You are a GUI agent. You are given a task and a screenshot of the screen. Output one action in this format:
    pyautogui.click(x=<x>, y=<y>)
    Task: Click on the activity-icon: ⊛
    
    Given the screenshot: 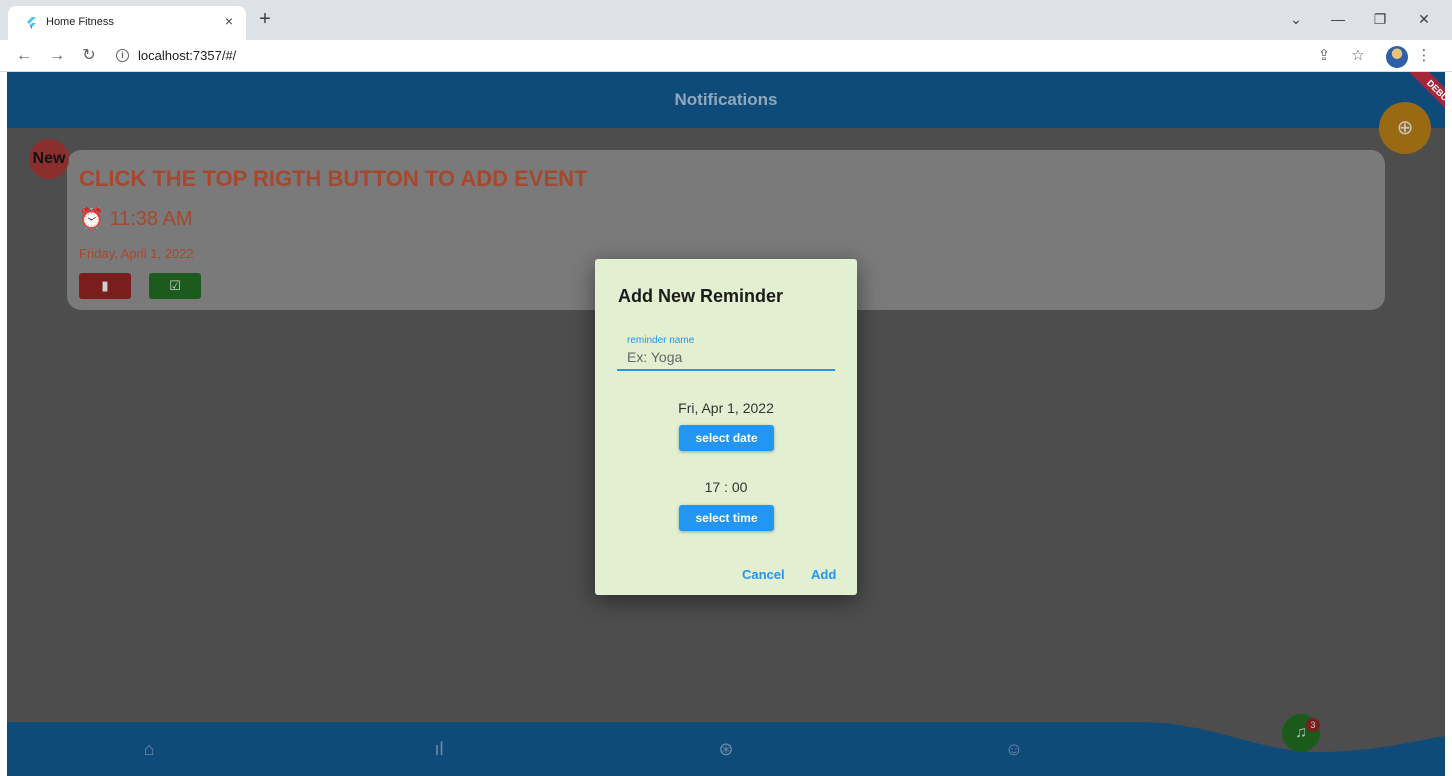 What is the action you would take?
    pyautogui.click(x=726, y=749)
    